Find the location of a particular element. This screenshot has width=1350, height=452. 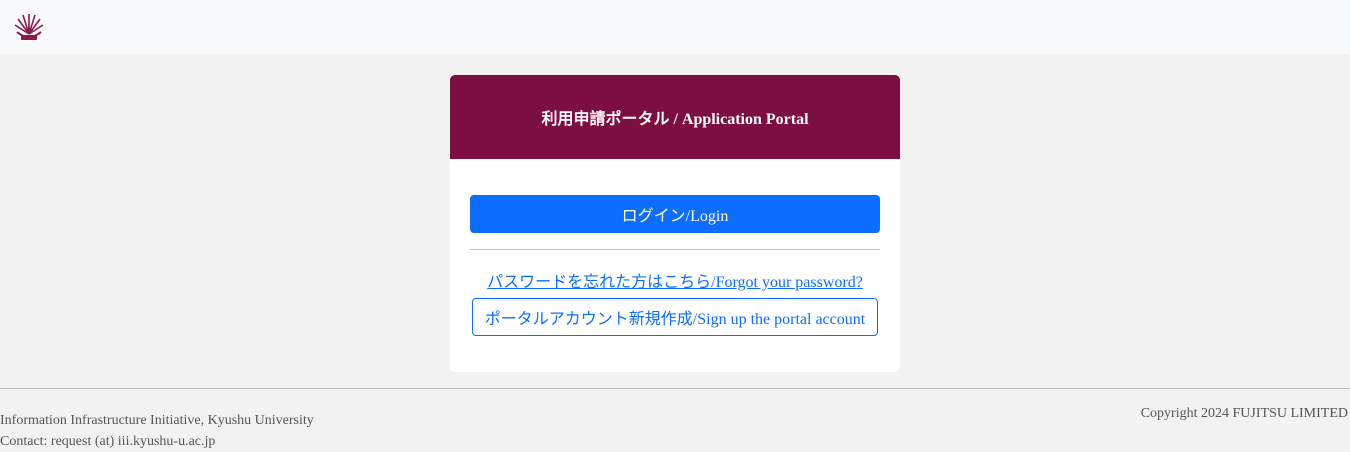

divider is located at coordinates (675, 249).